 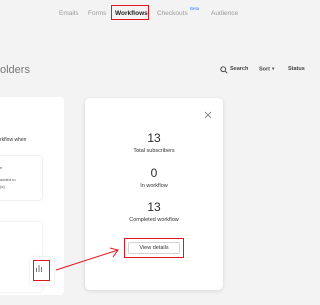 I want to click on trigger-card-line: (s), so click(x=2, y=186).